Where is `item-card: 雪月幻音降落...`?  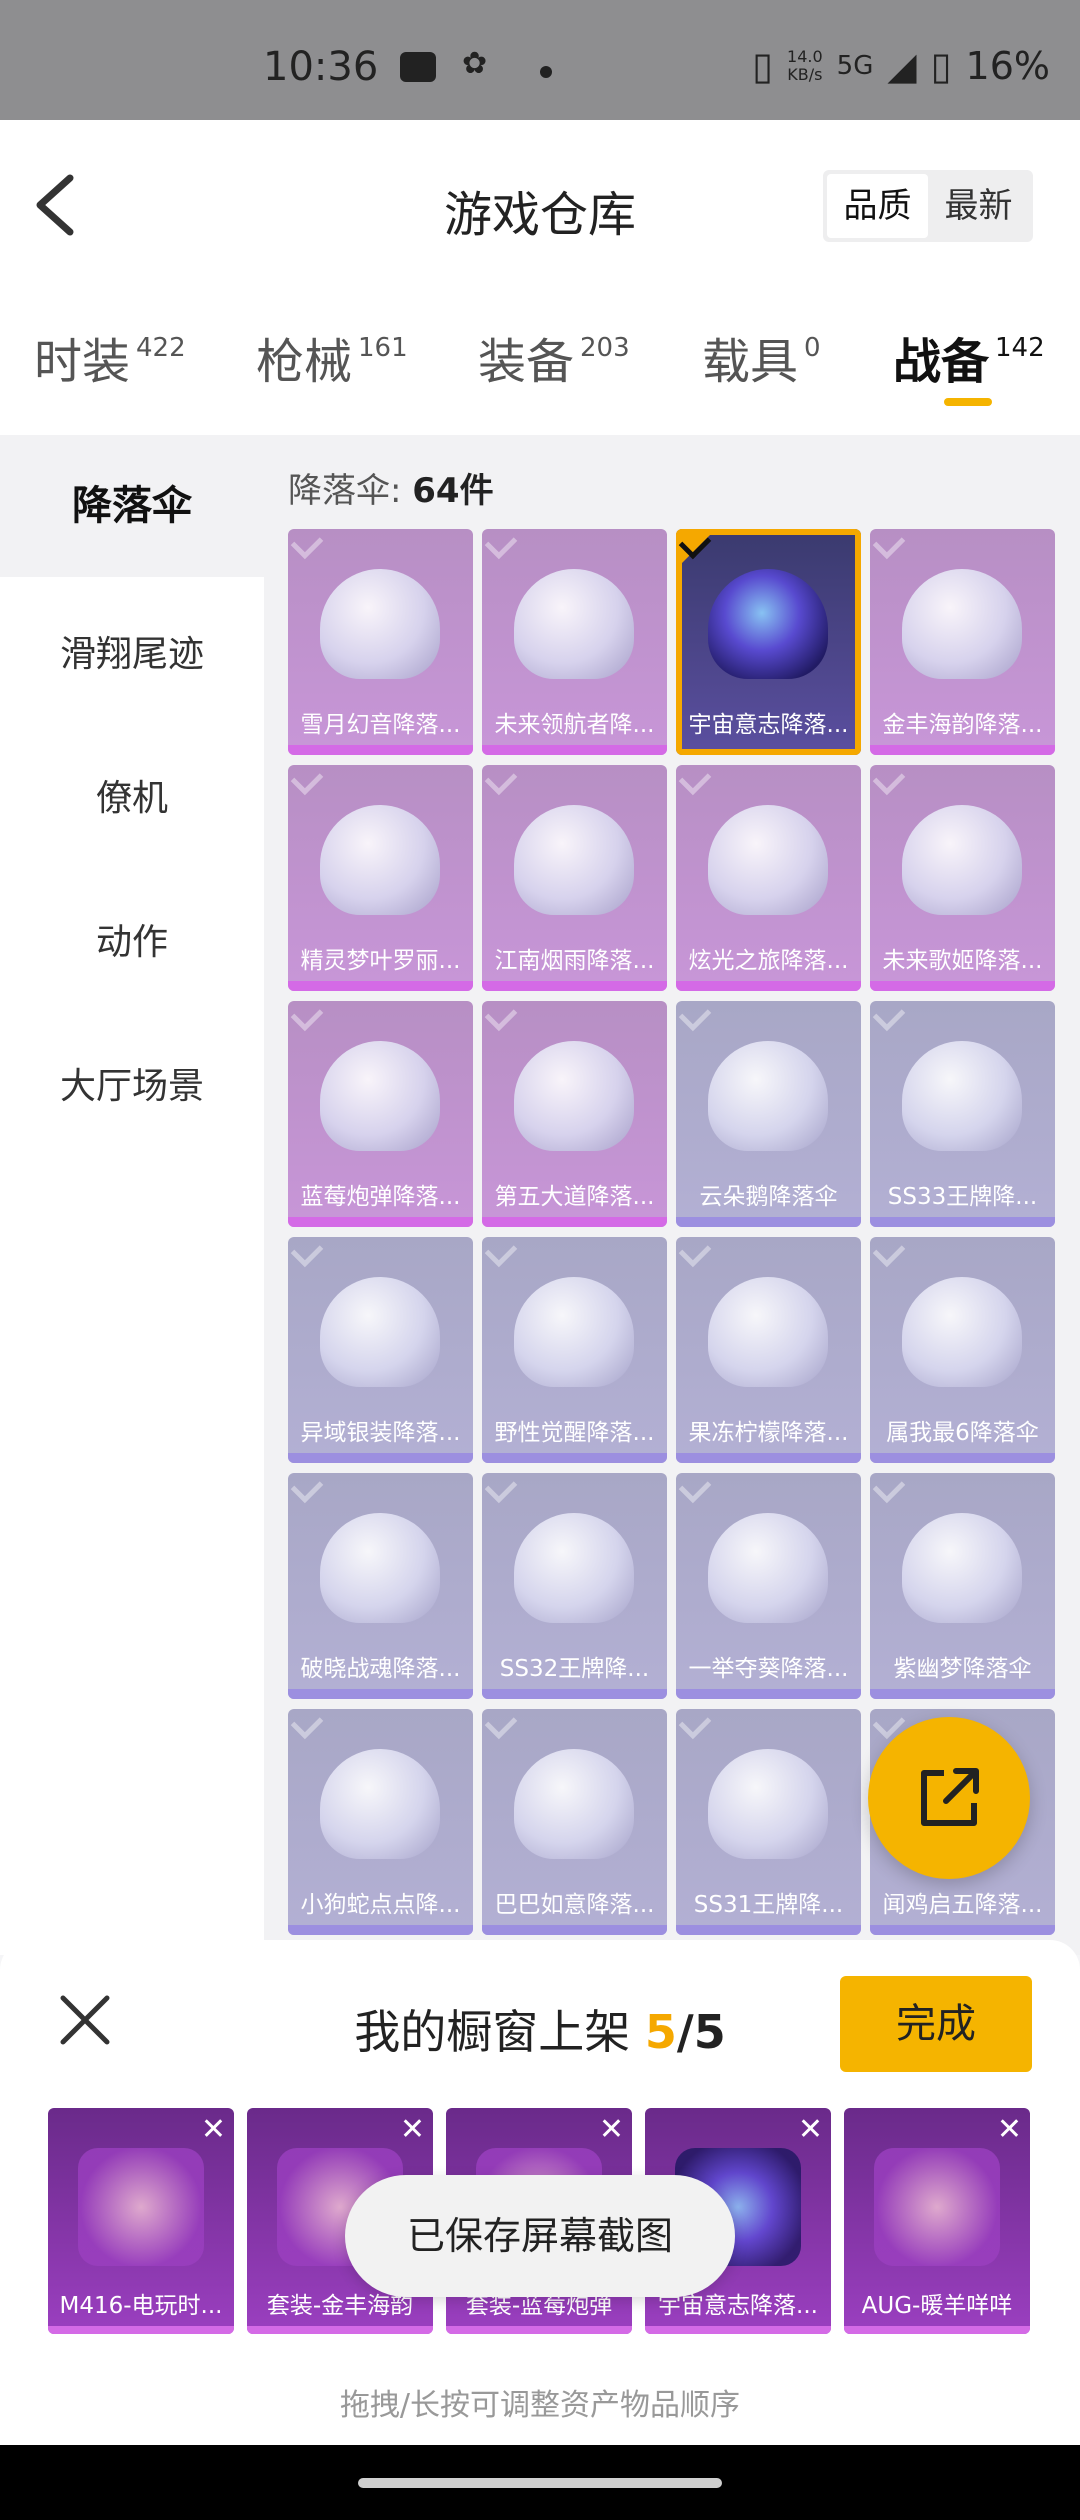
item-card: 雪月幻音降落... is located at coordinates (380, 642).